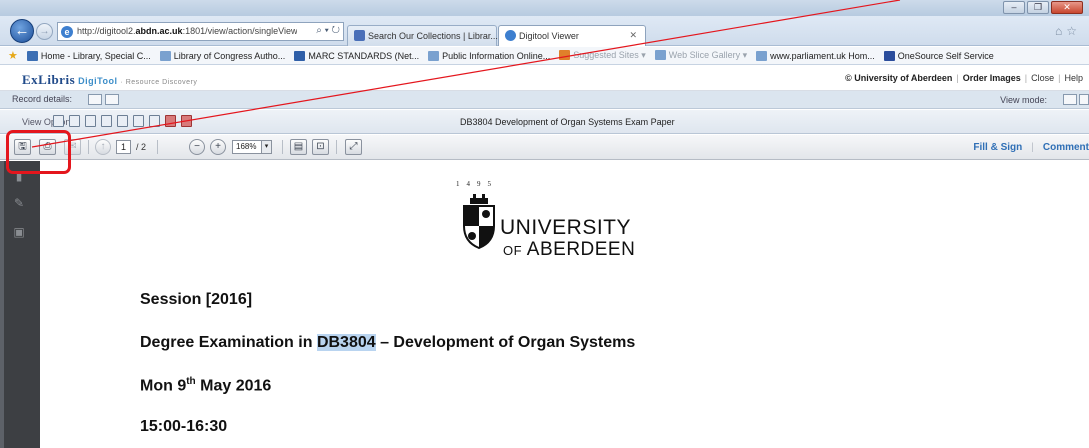  I want to click on attachments-icon: ✎, so click(19, 203).